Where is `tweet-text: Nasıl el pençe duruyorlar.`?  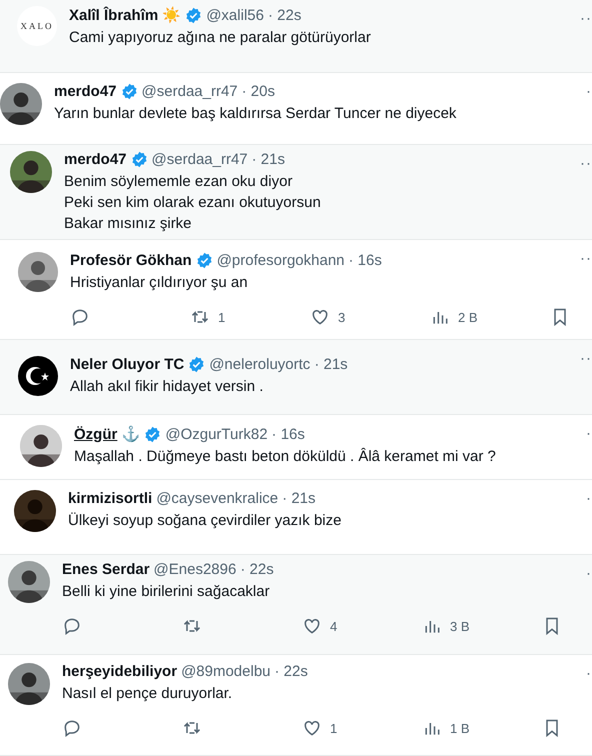
tweet-text: Nasıl el pençe duruyorlar. is located at coordinates (148, 694).